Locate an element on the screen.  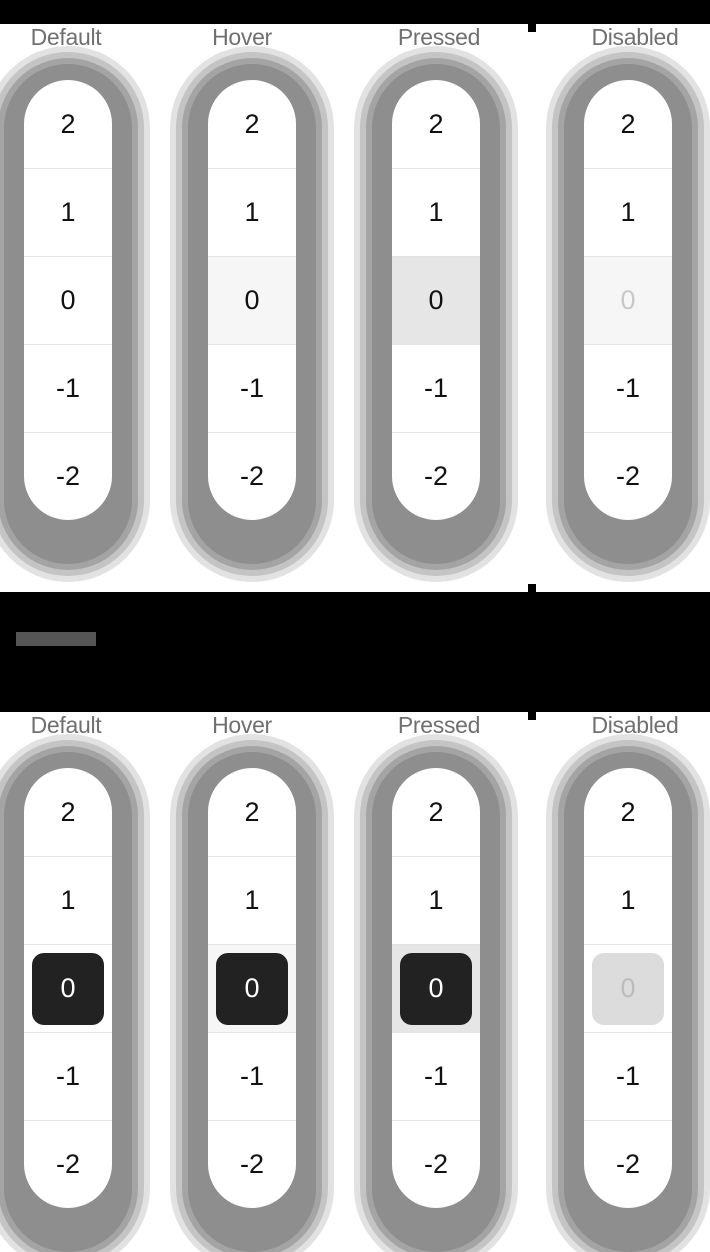
divider-swatch is located at coordinates (56, 639).